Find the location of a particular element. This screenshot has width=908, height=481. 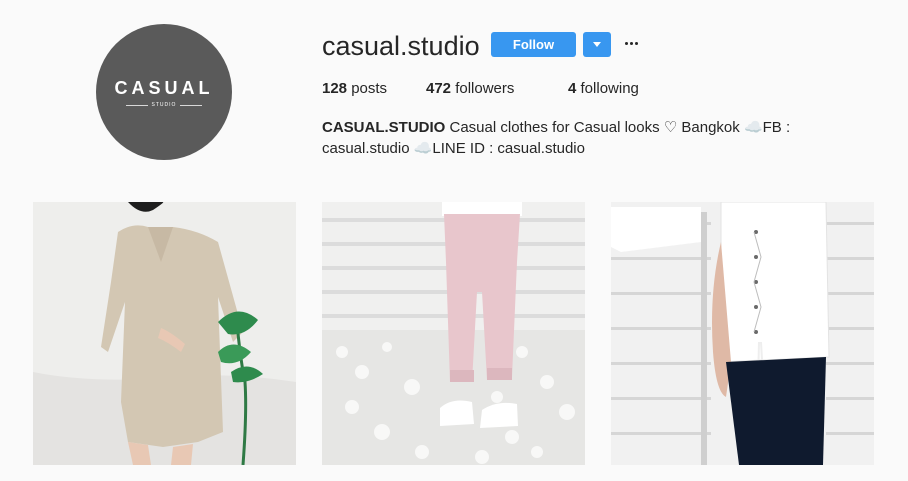

following-label: following is located at coordinates (609, 88).